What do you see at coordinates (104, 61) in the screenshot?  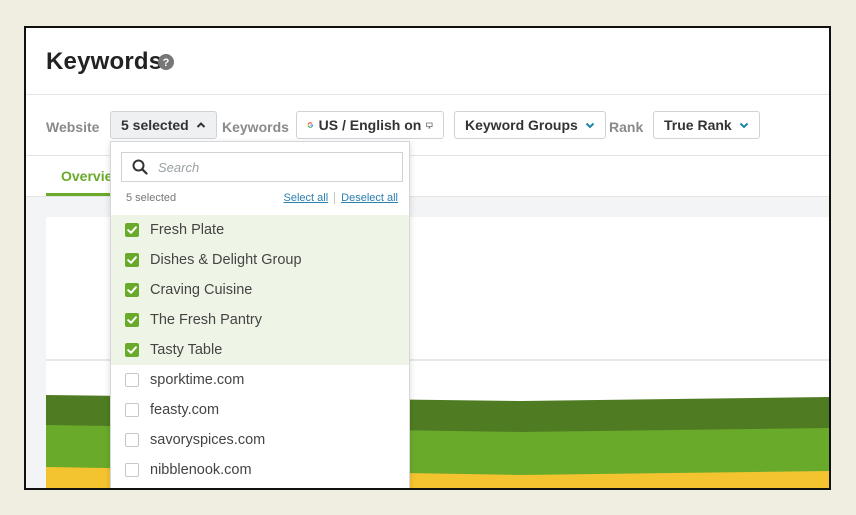 I see `page-title: Keywords` at bounding box center [104, 61].